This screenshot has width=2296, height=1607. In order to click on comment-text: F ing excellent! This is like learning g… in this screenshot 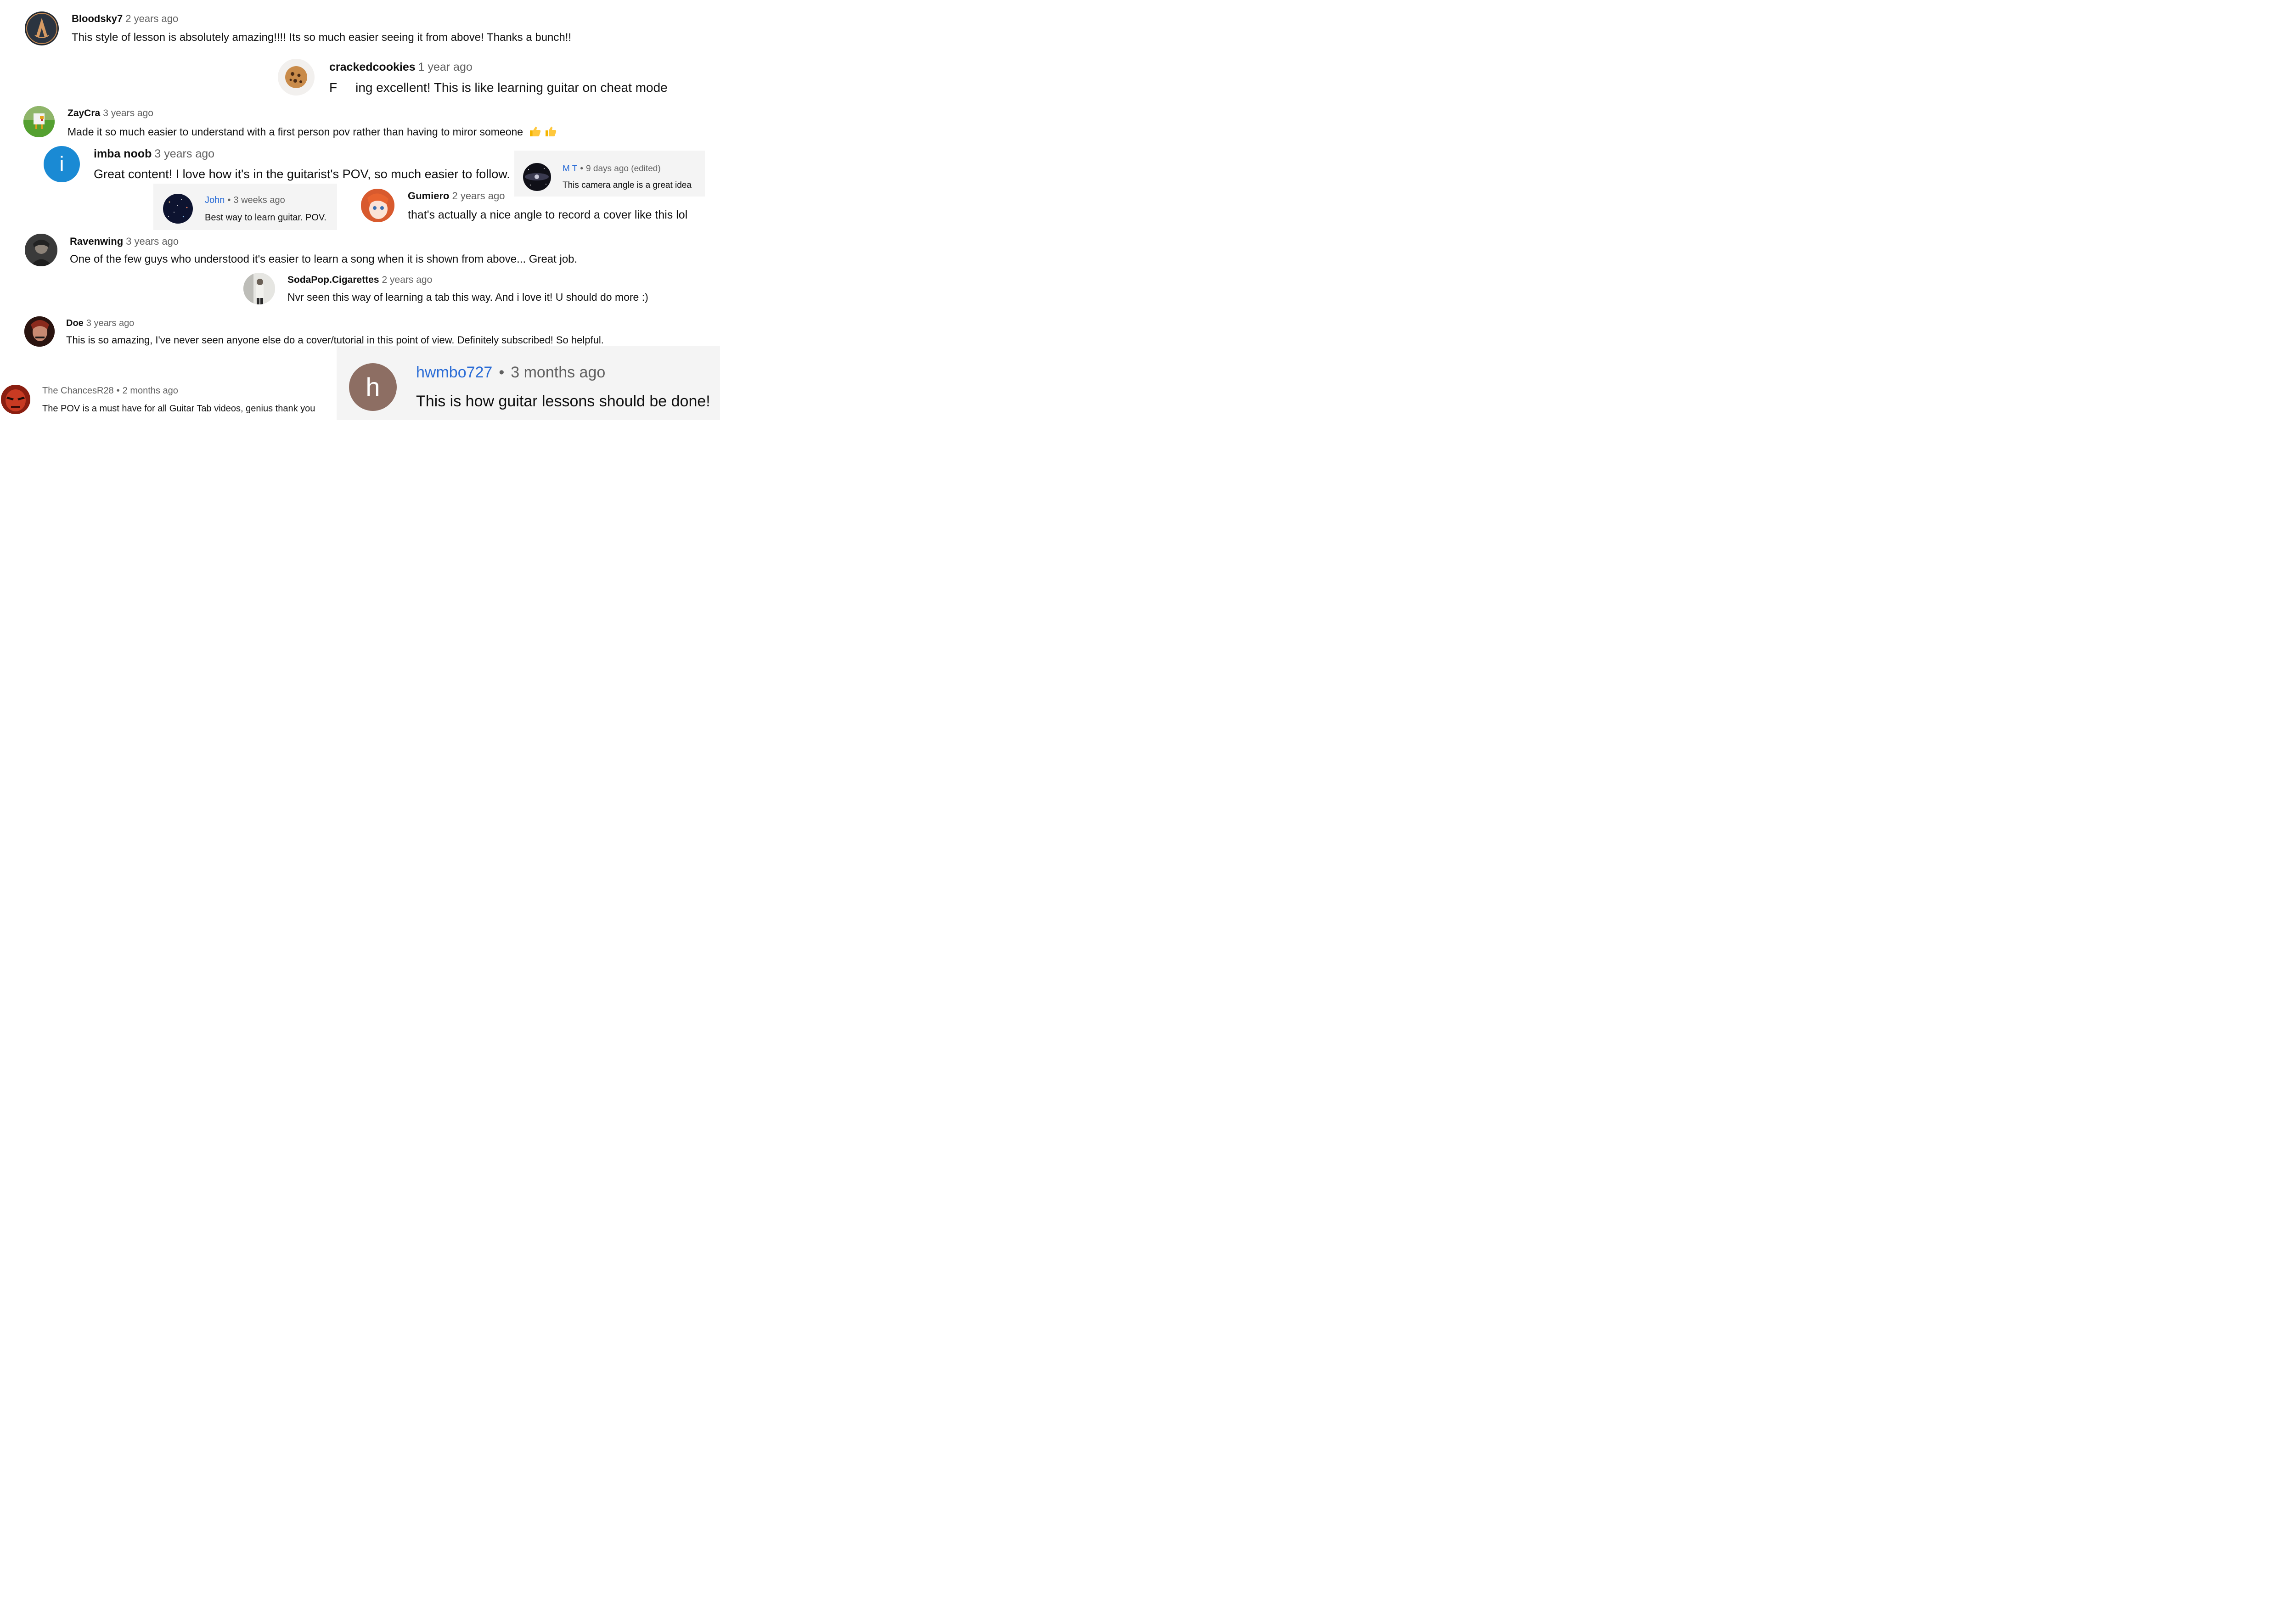, I will do `click(499, 87)`.